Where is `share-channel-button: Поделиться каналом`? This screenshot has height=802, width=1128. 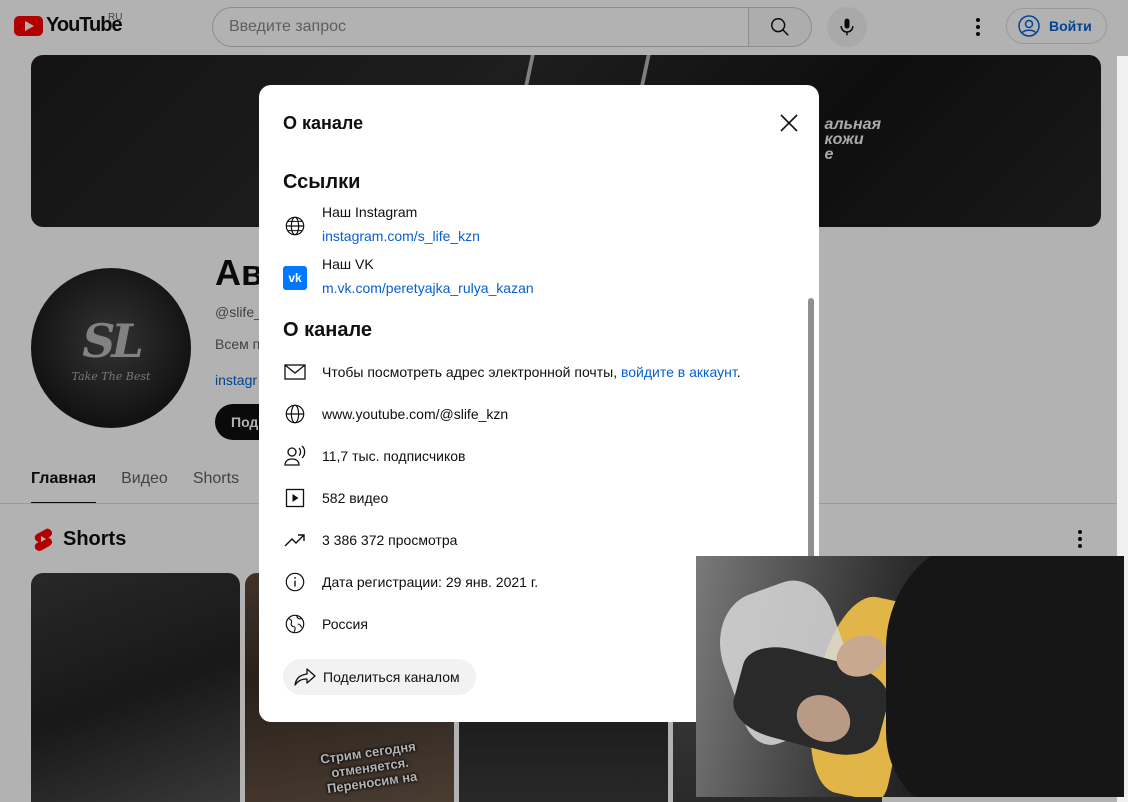 share-channel-button: Поделиться каналом is located at coordinates (379, 677).